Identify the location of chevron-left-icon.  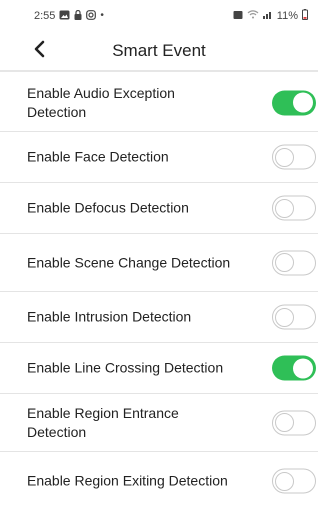
(39, 51).